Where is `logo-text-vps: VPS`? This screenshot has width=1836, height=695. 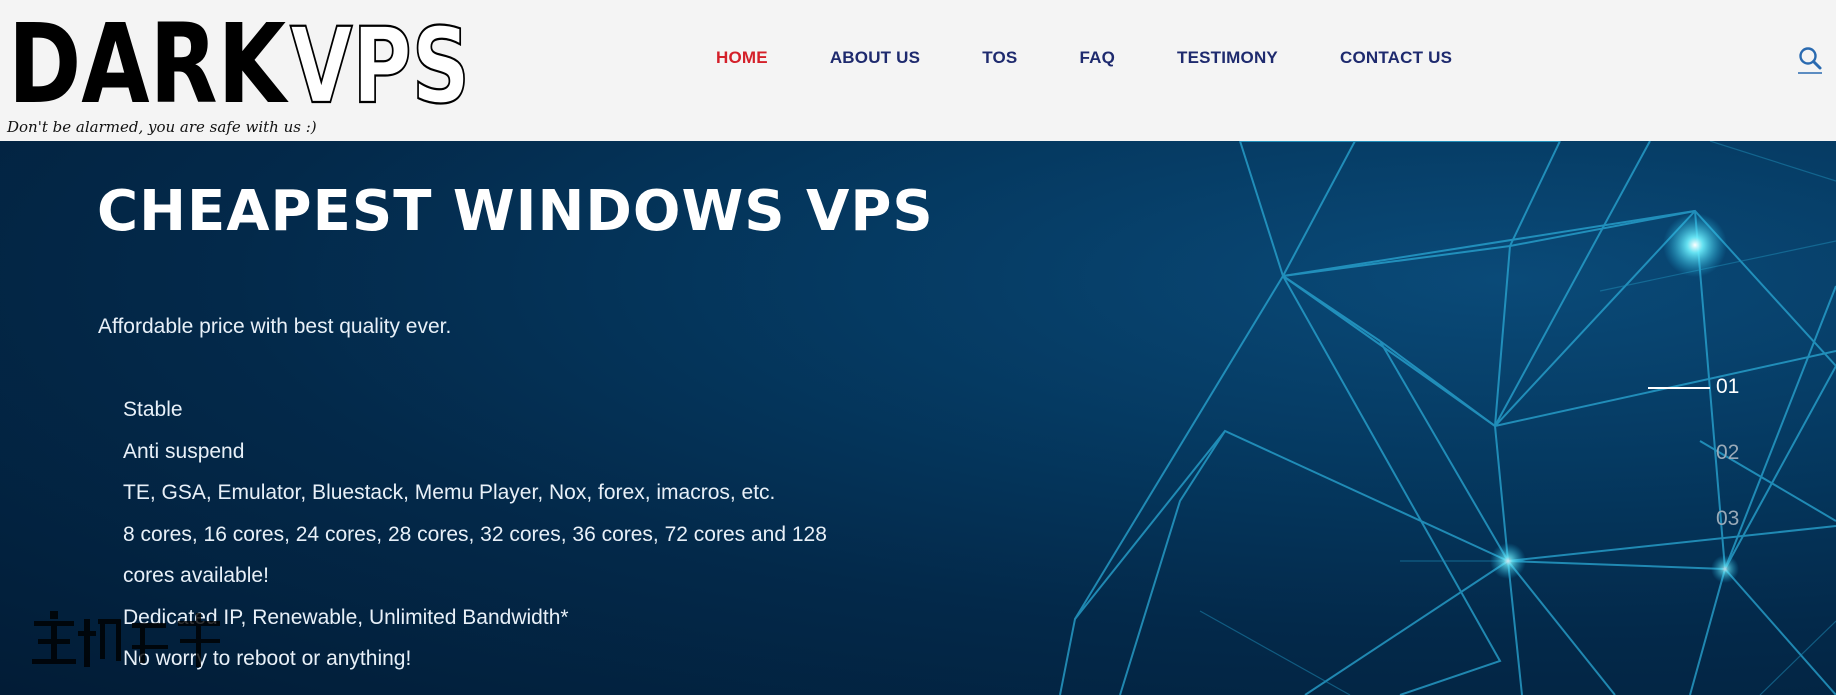 logo-text-vps: VPS is located at coordinates (380, 60).